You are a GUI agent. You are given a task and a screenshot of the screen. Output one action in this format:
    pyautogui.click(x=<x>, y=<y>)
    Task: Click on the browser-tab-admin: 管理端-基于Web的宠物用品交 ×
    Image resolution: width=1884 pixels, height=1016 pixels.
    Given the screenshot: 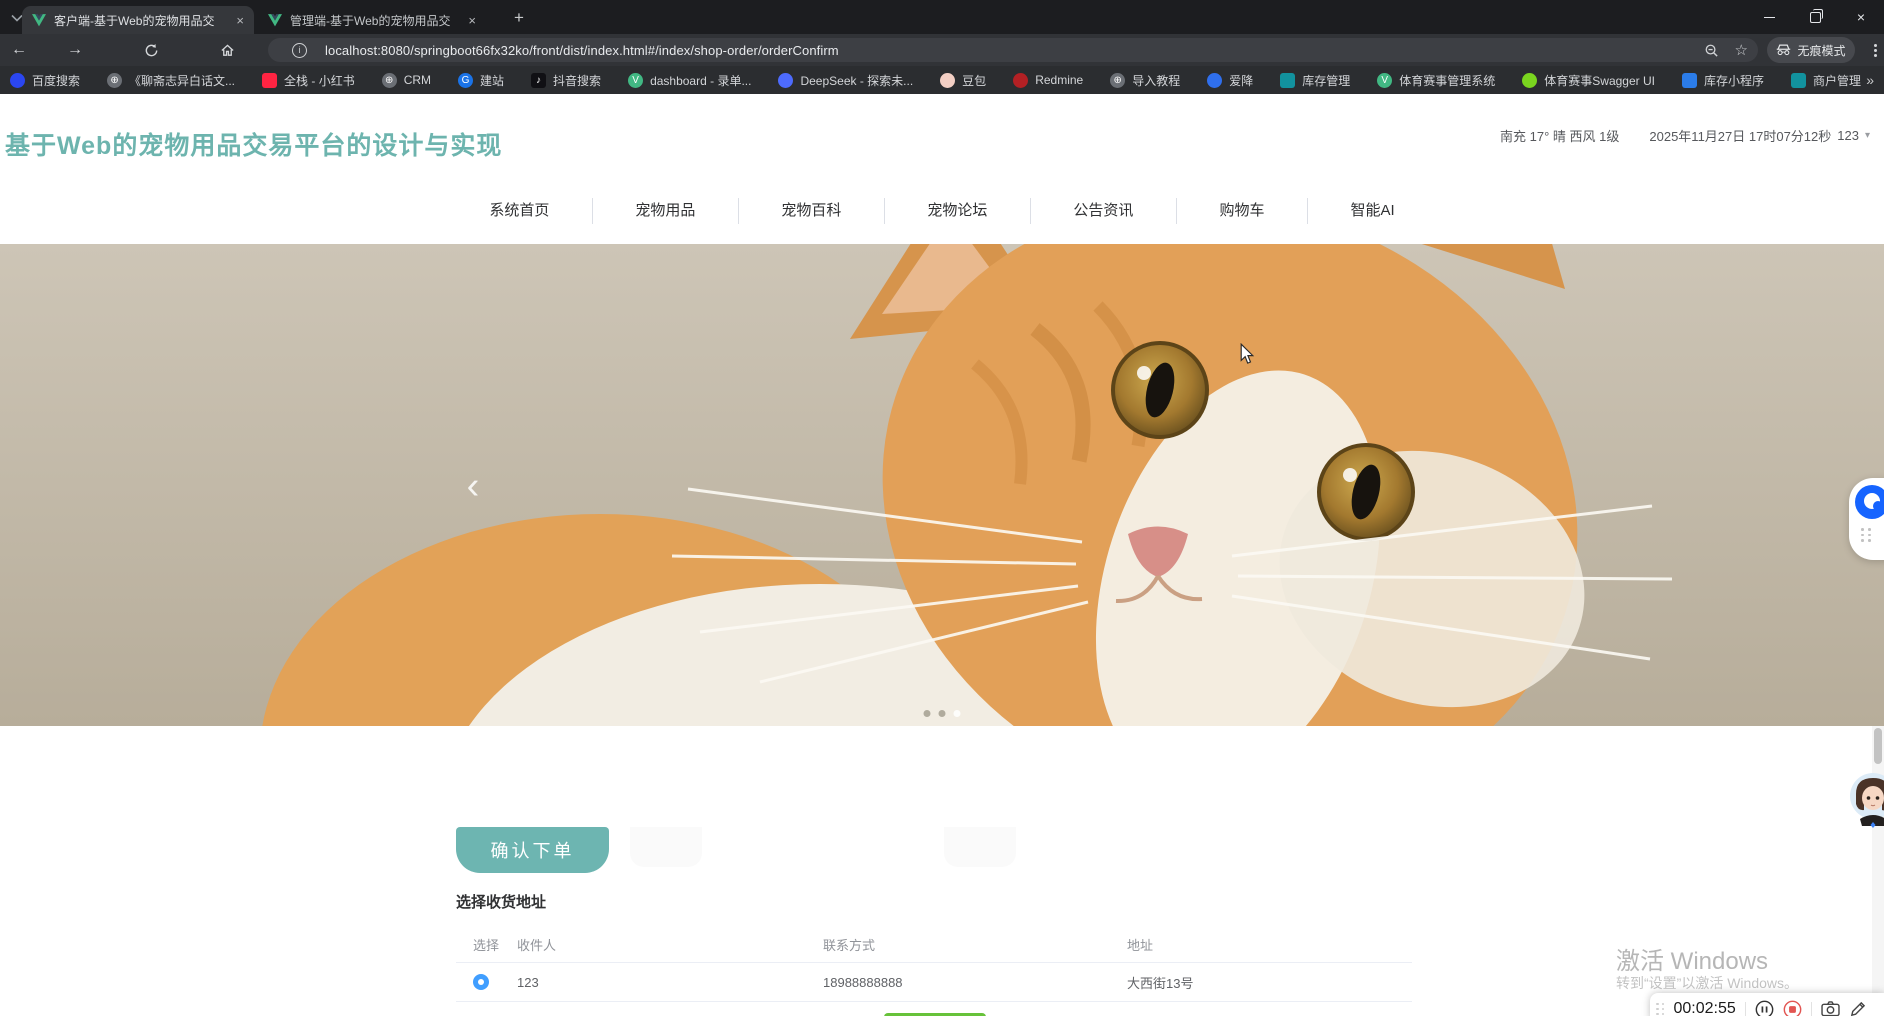 What is the action you would take?
    pyautogui.click(x=372, y=20)
    